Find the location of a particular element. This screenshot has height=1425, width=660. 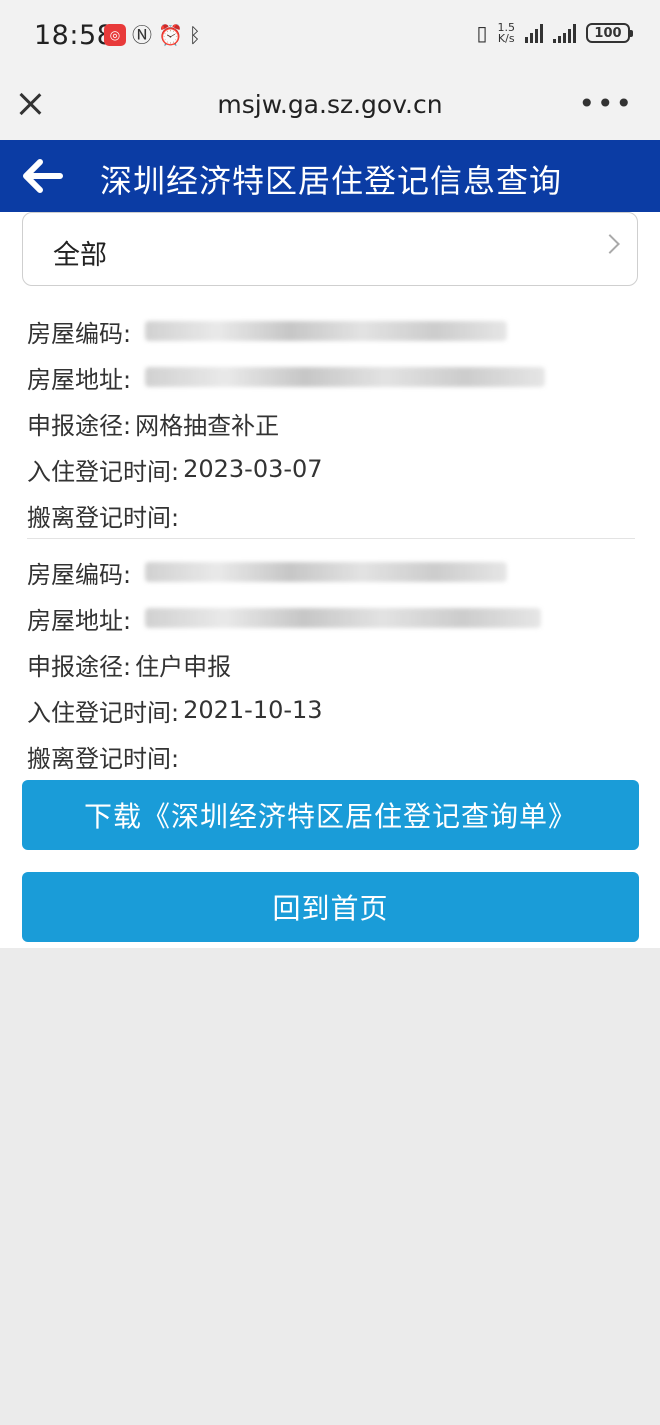

app-notification-icon: ◎ is located at coordinates (115, 35).